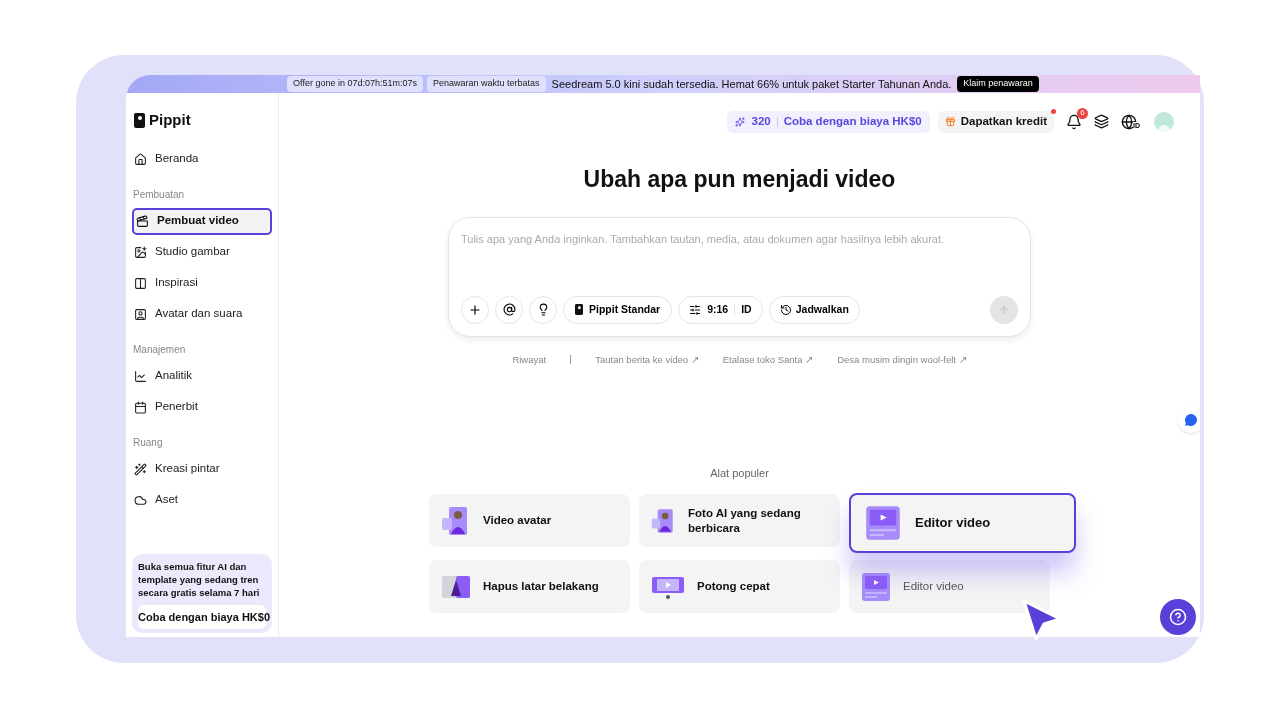 This screenshot has width=1280, height=720. What do you see at coordinates (739, 586) in the screenshot?
I see `tool-card: Potong cepat` at bounding box center [739, 586].